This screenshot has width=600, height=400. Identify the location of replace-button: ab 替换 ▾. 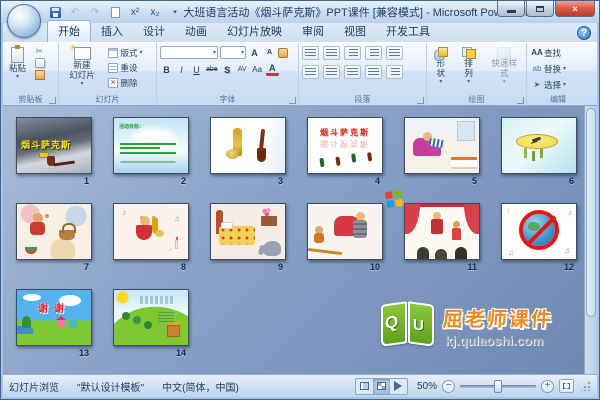
(549, 68).